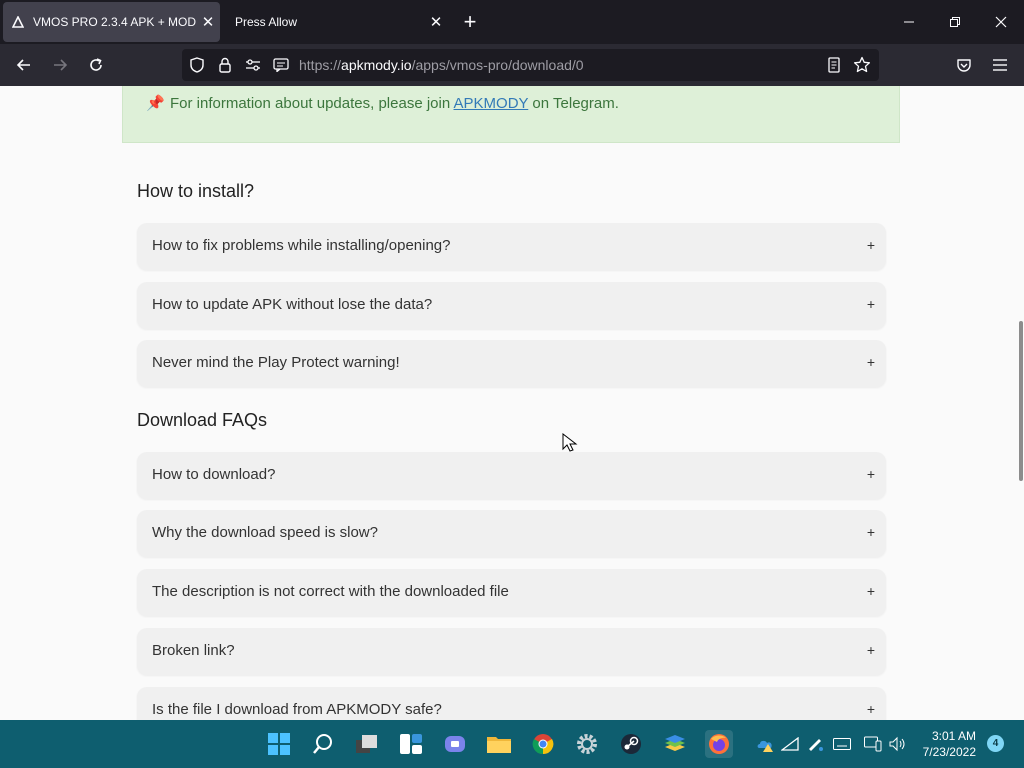 The height and width of the screenshot is (768, 1024). I want to click on mouse-pointer-icon, so click(571, 445).